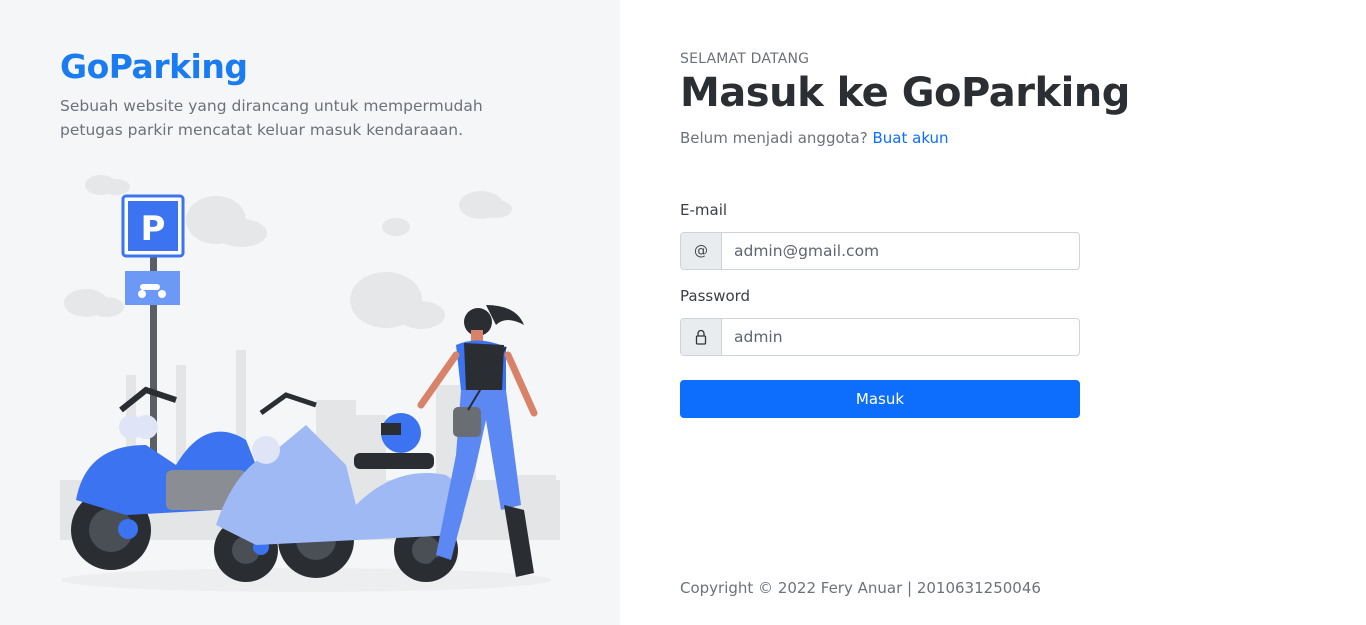  I want to click on password-input-group, so click(880, 337).